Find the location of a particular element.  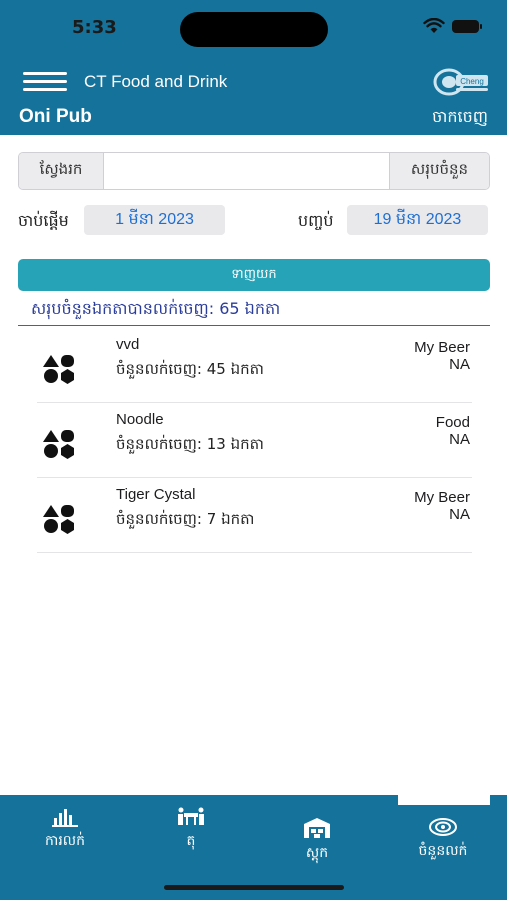

sales-count-icon is located at coordinates (443, 827).